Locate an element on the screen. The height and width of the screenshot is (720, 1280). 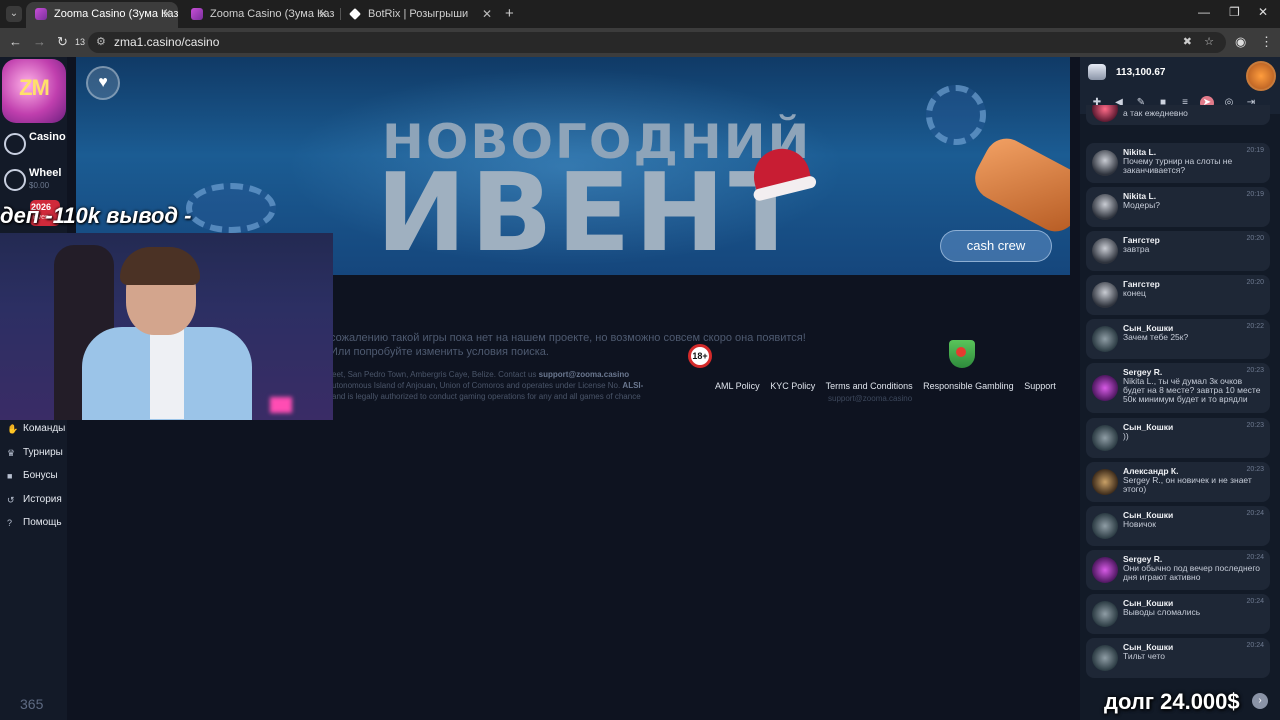
chat-timestamp: 20:23 is located at coordinates (1255, 370).